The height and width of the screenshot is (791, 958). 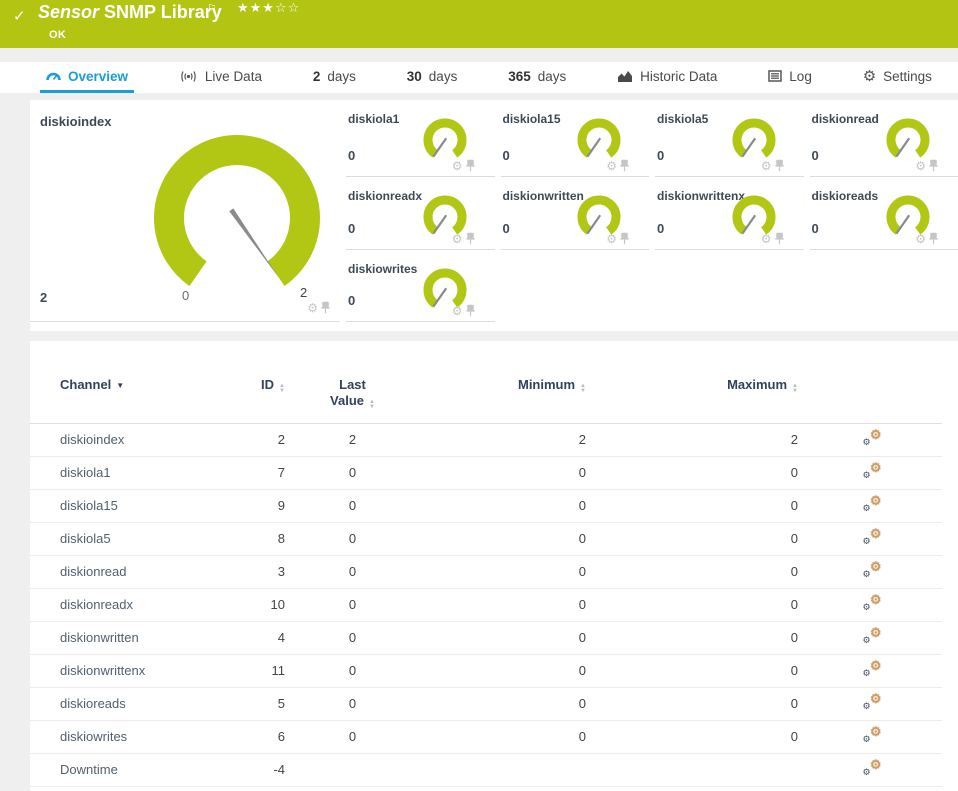 I want to click on table-row-diskionwrittenx: diskionwrittenx 11 0 0 0 ⚙ ⚙, so click(x=486, y=671).